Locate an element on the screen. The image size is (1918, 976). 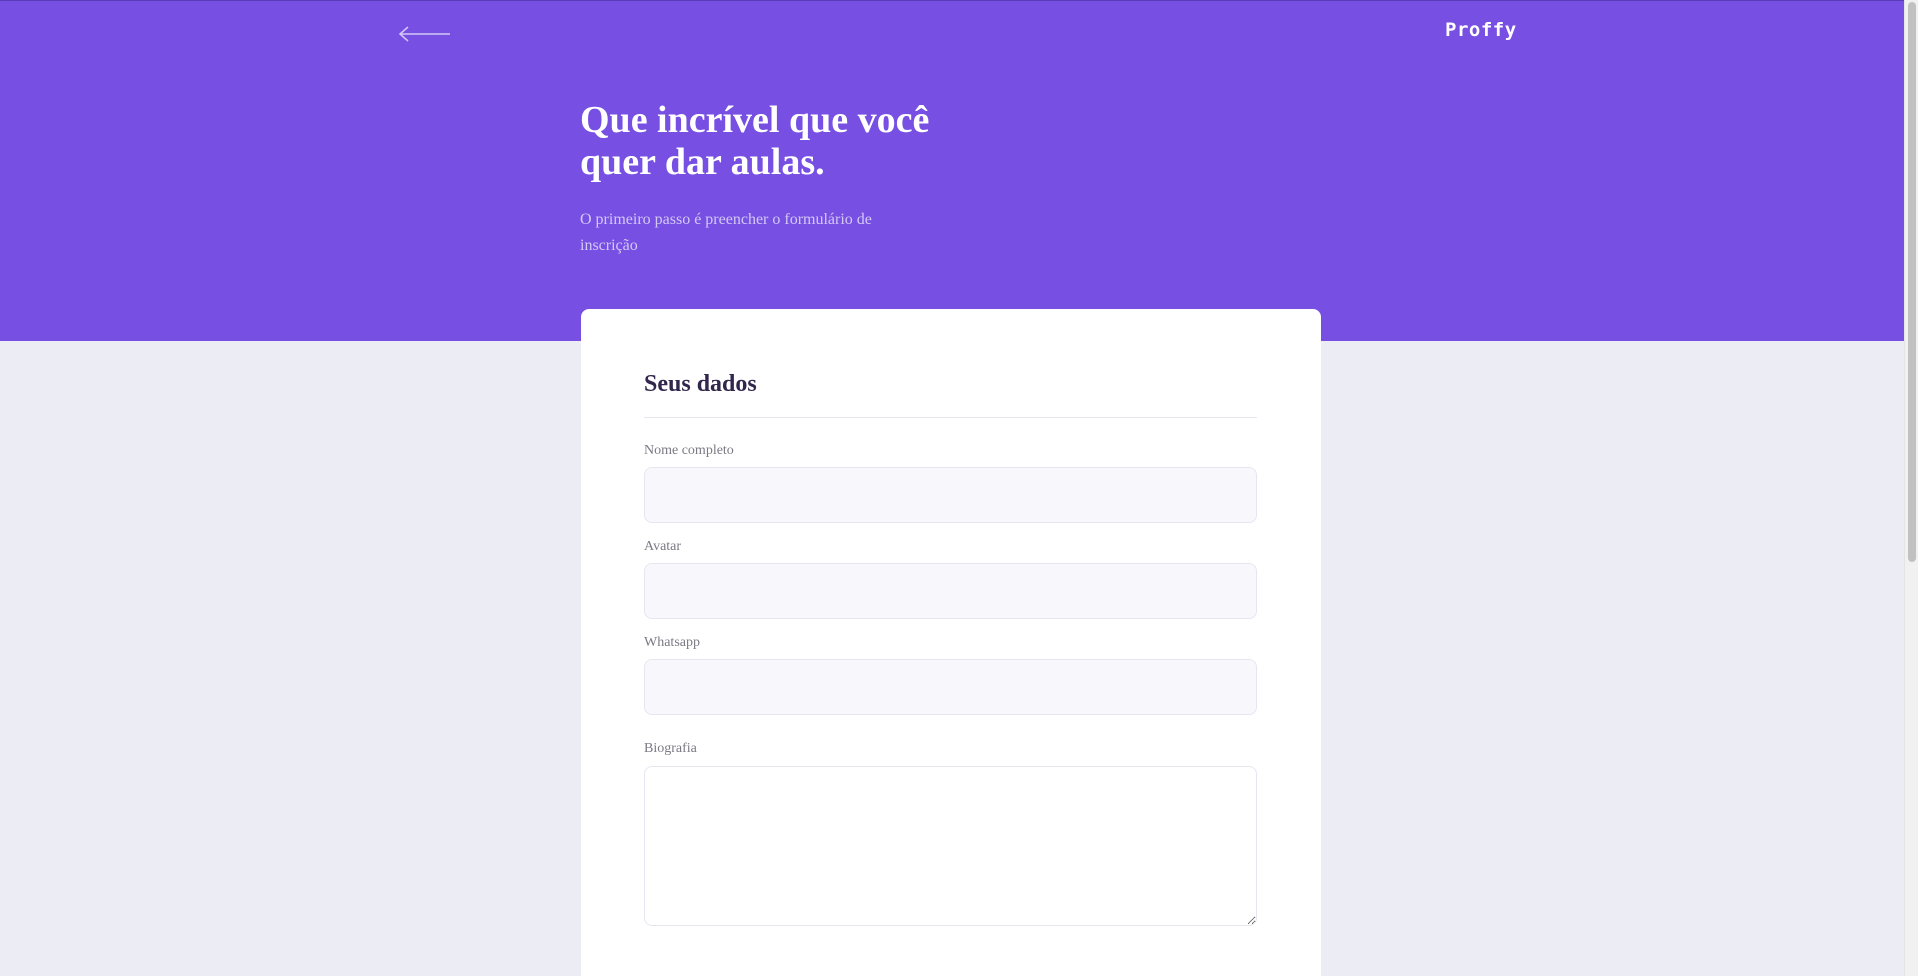
section-title: Seus dados is located at coordinates (700, 384).